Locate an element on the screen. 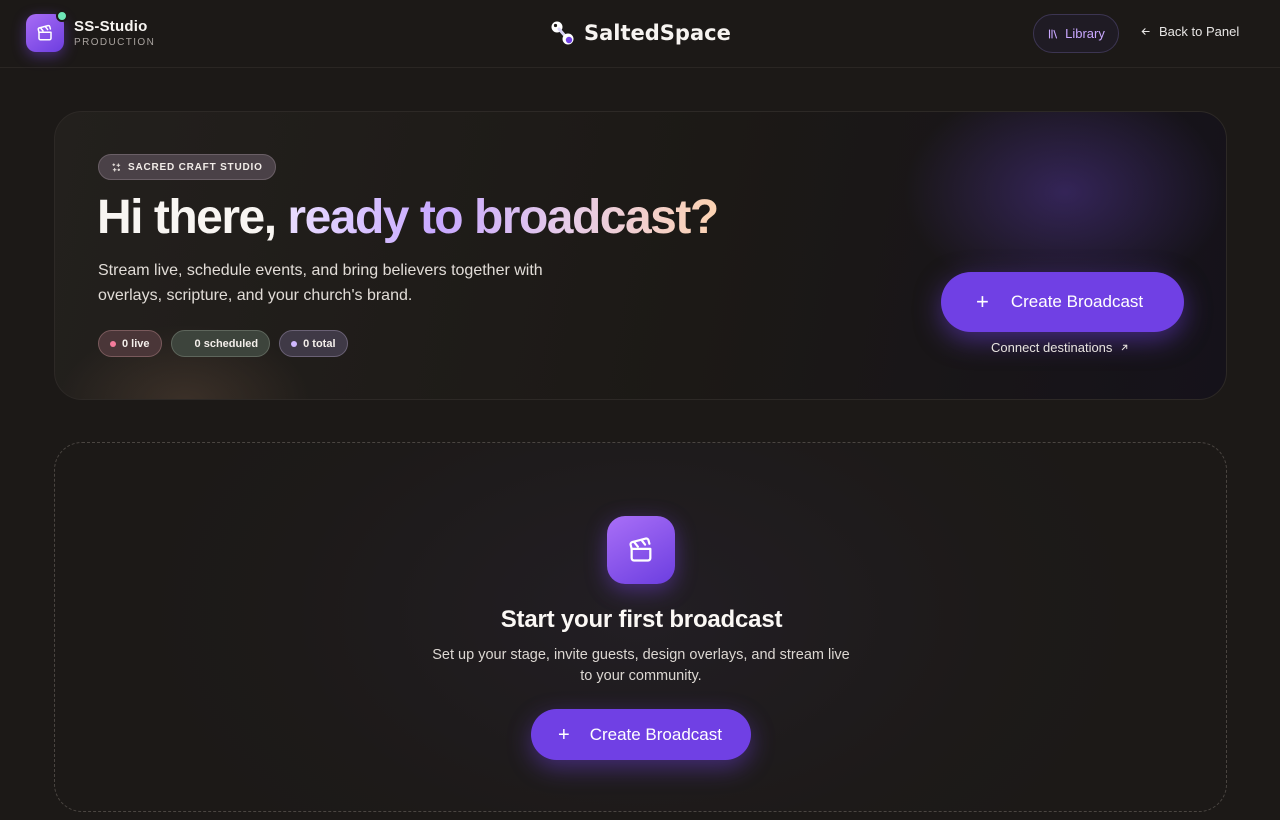  scheduled-count-badge: 0 scheduled is located at coordinates (220, 343).